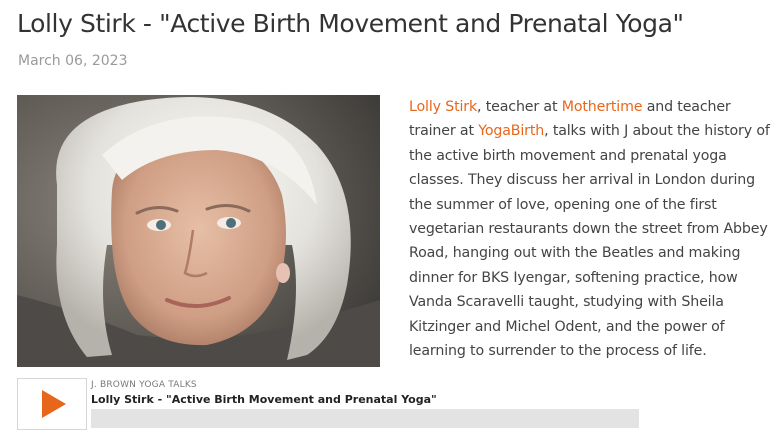  I want to click on description-text-1: , teacher at, so click(519, 107).